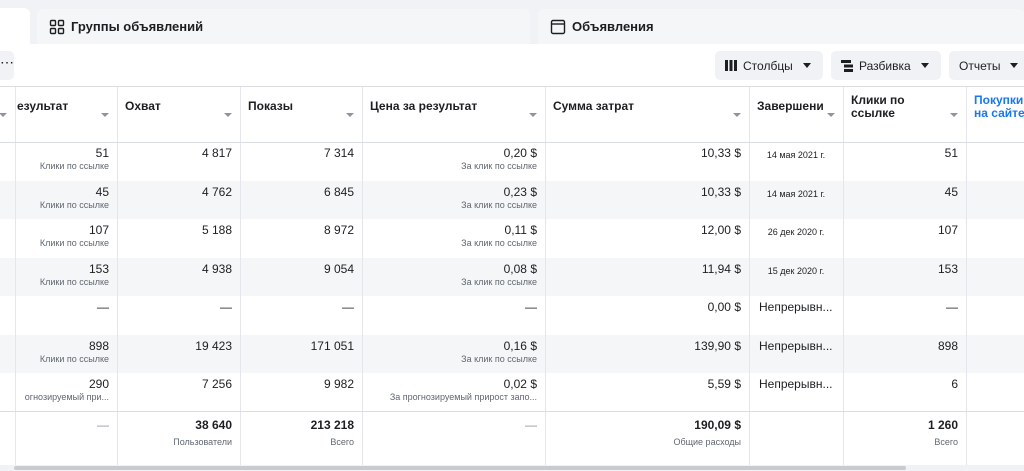 Image resolution: width=1024 pixels, height=471 pixels. I want to click on cell-reach: 4 762, so click(216, 191).